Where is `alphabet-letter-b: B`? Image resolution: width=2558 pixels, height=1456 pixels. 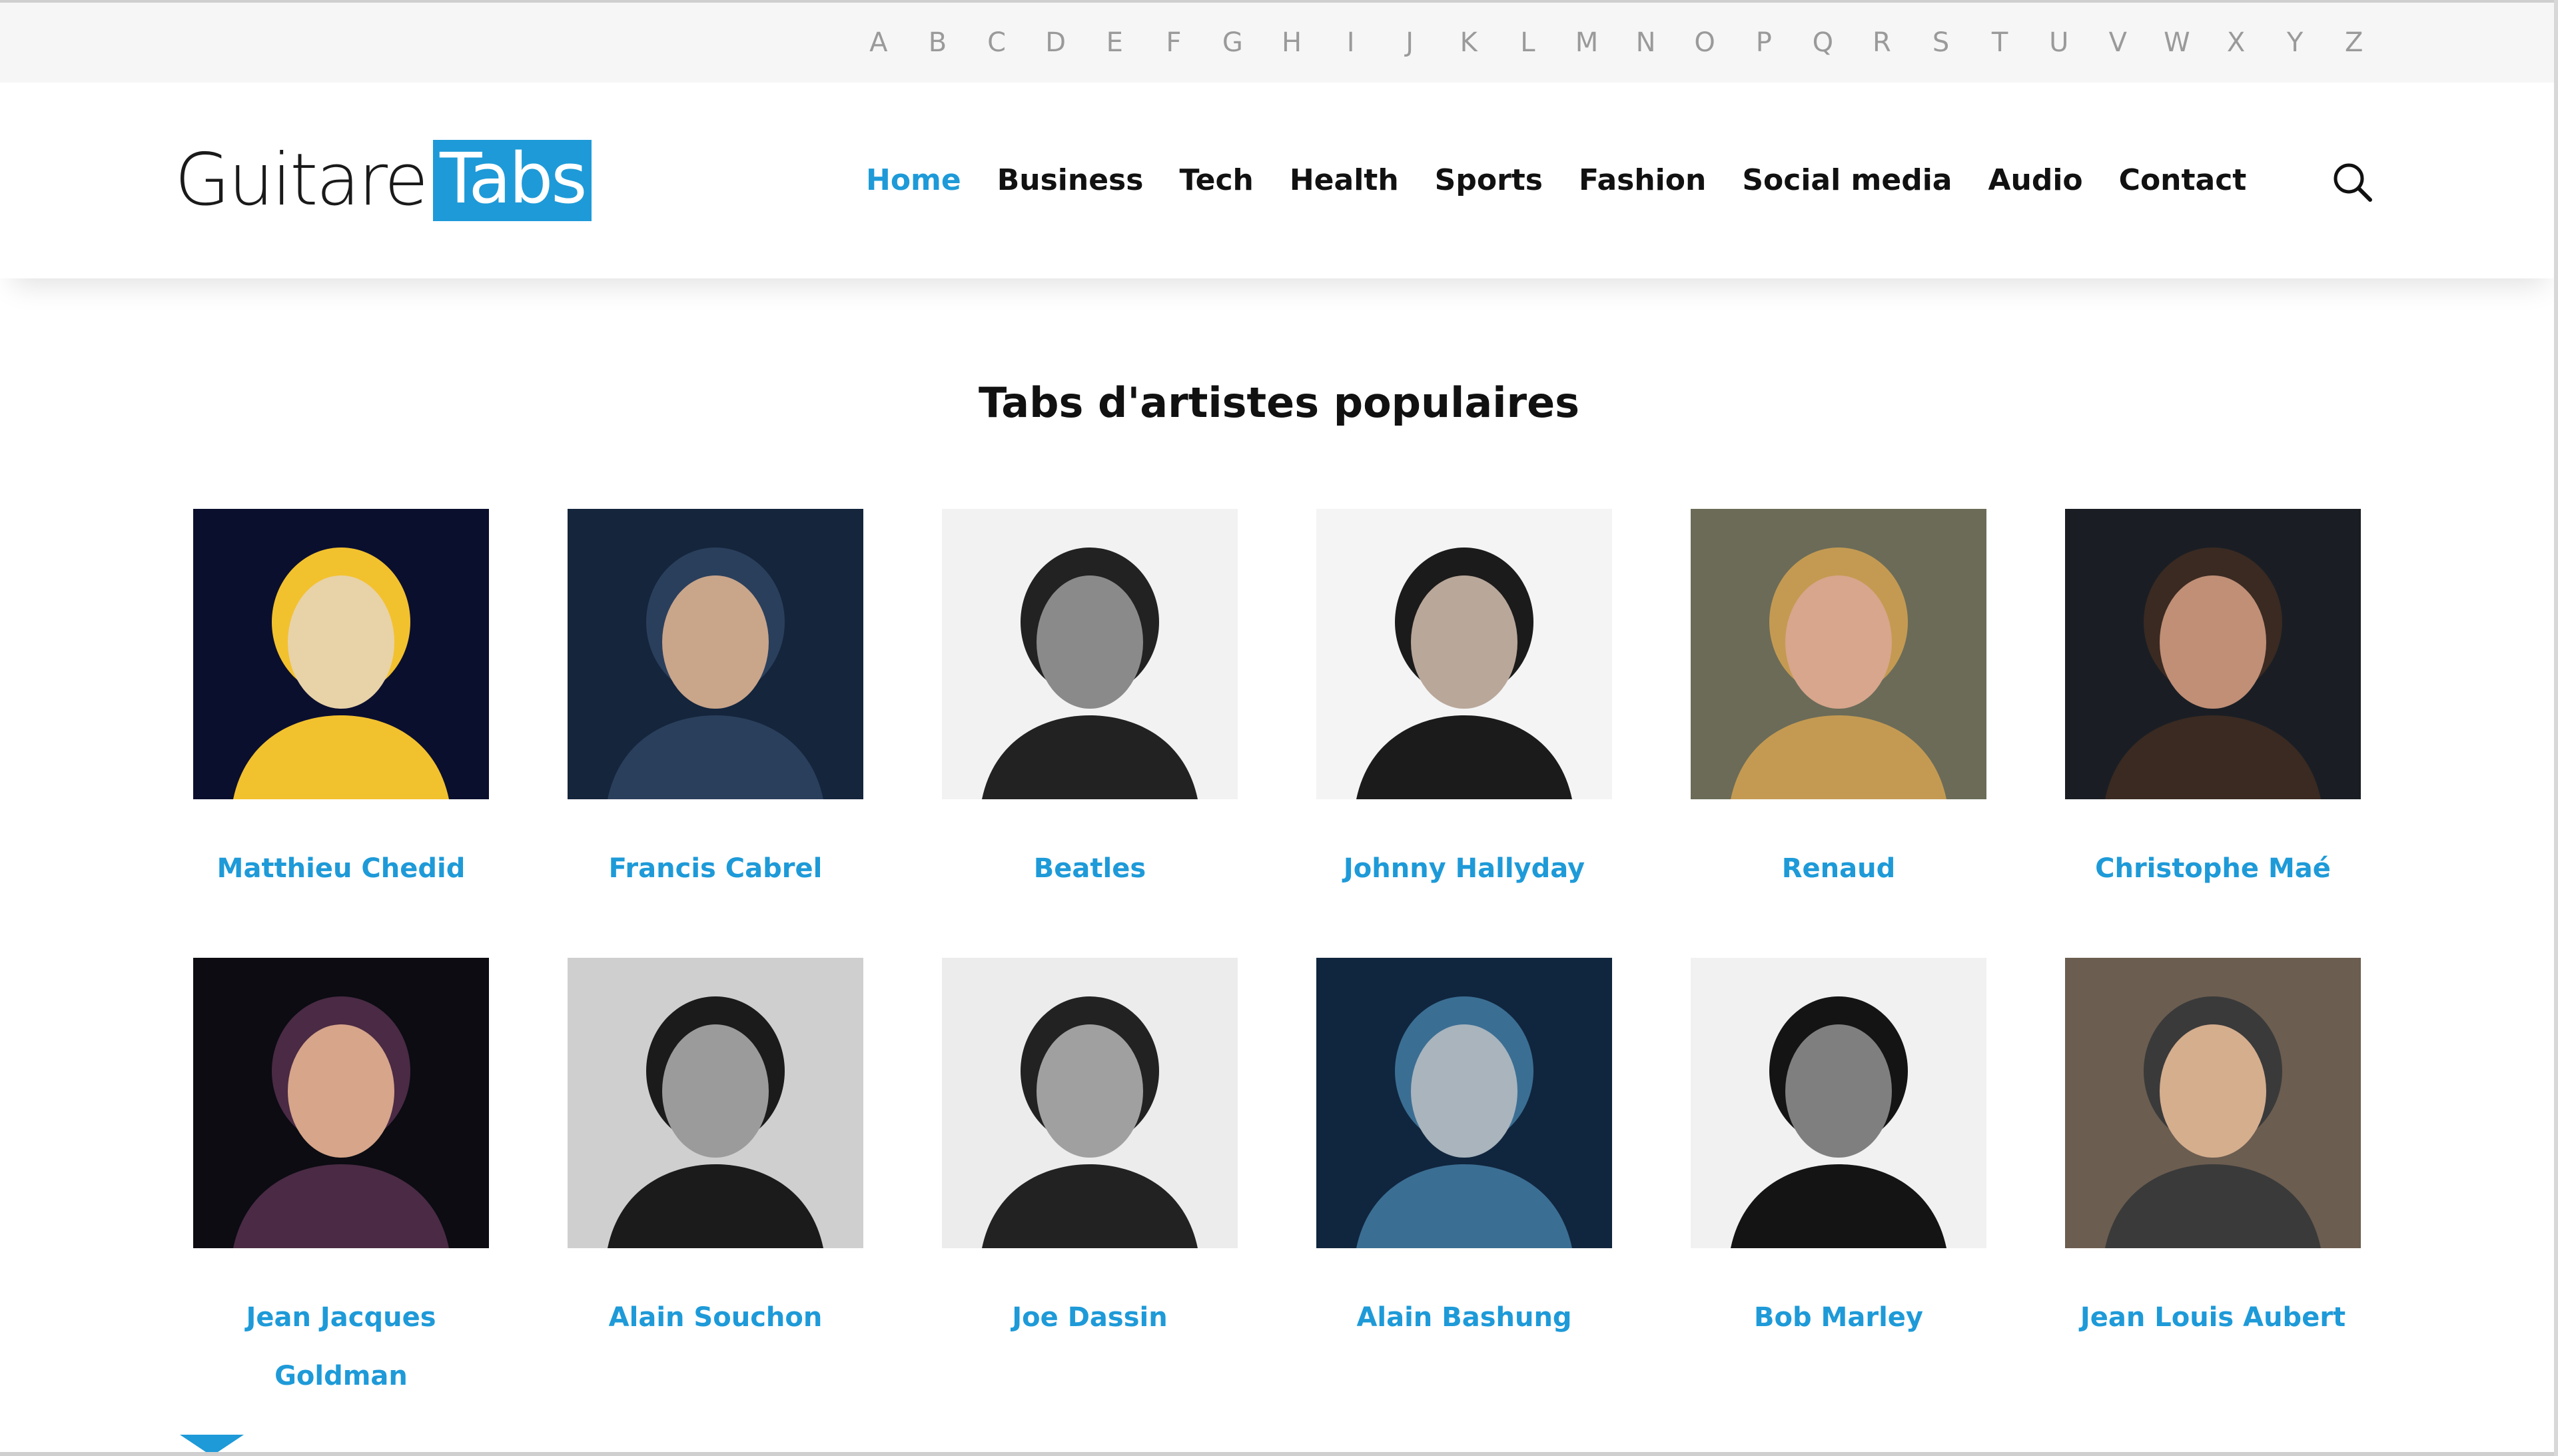 alphabet-letter-b: B is located at coordinates (937, 42).